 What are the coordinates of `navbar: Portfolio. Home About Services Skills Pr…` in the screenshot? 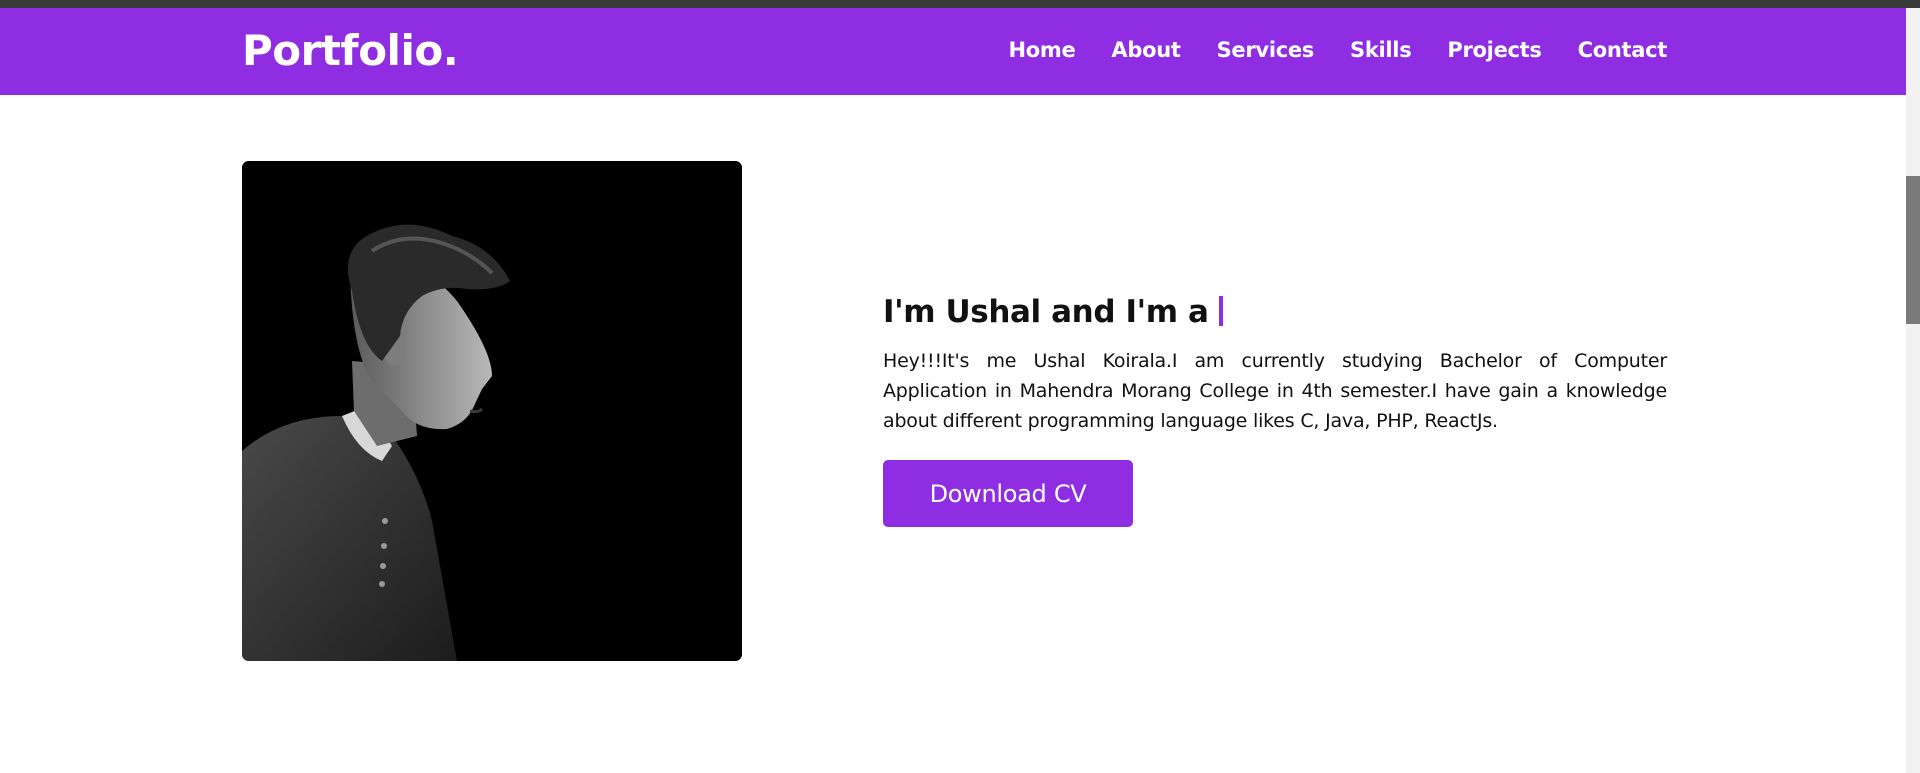 It's located at (953, 51).